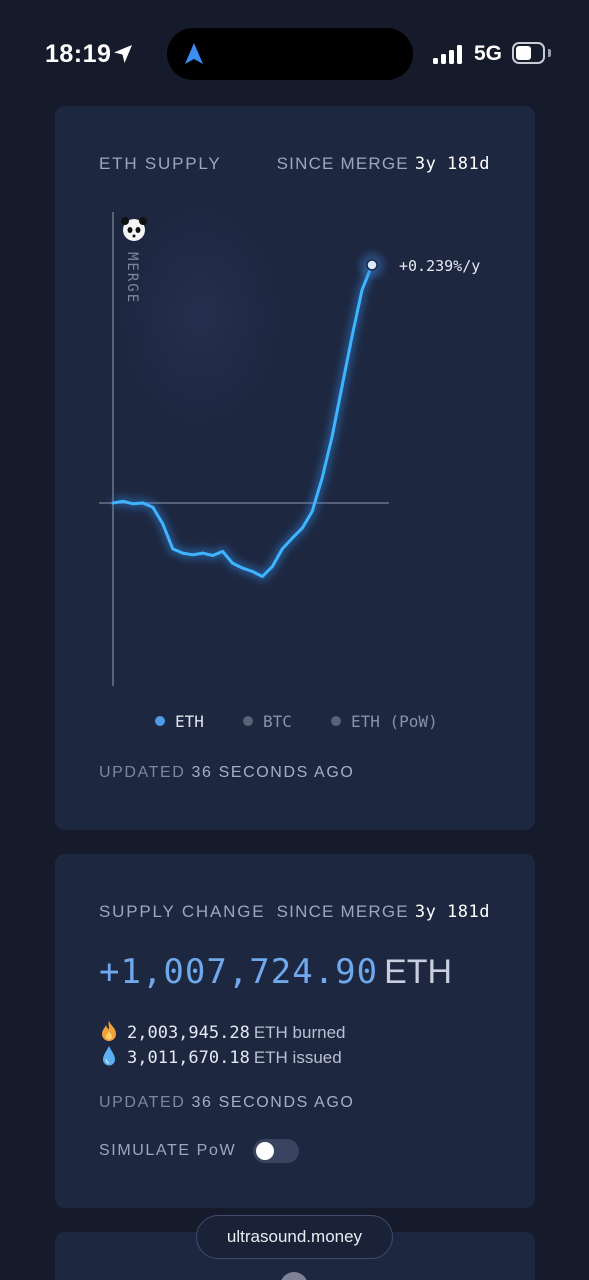  What do you see at coordinates (394, 721) in the screenshot?
I see `legend-label: ETH (PoW)` at bounding box center [394, 721].